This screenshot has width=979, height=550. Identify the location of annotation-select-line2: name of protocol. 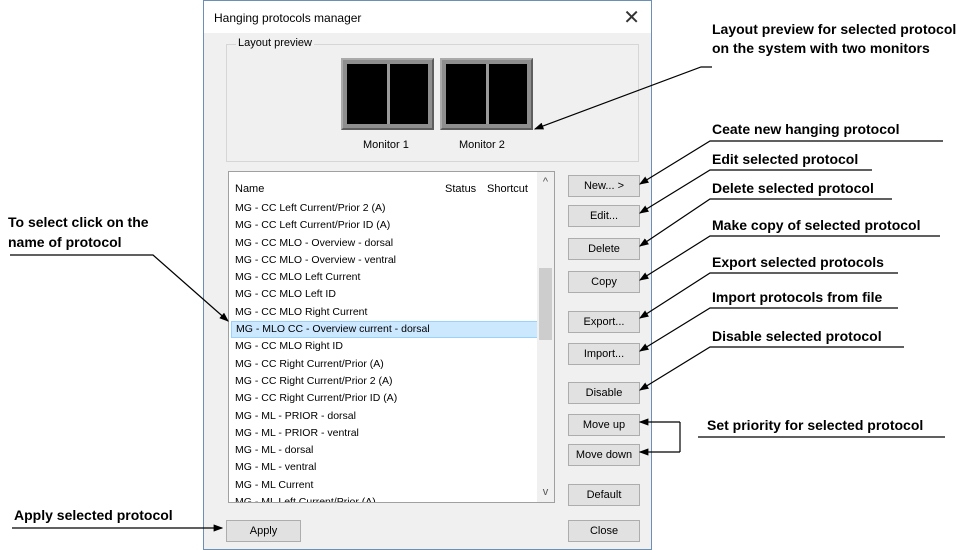
(65, 242).